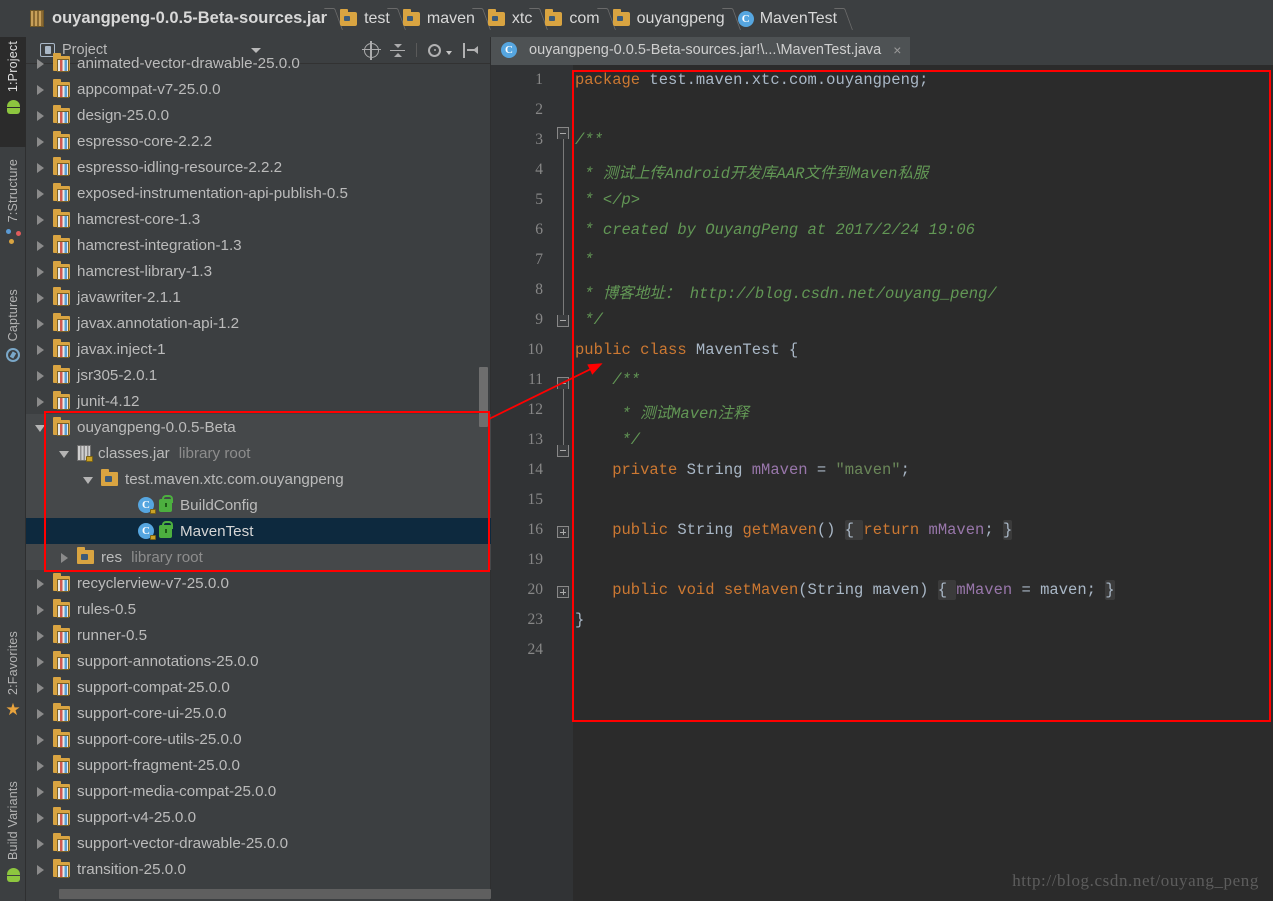 The image size is (1273, 901). I want to click on tree-item-rules-0-5: rules-0.5, so click(258, 609).